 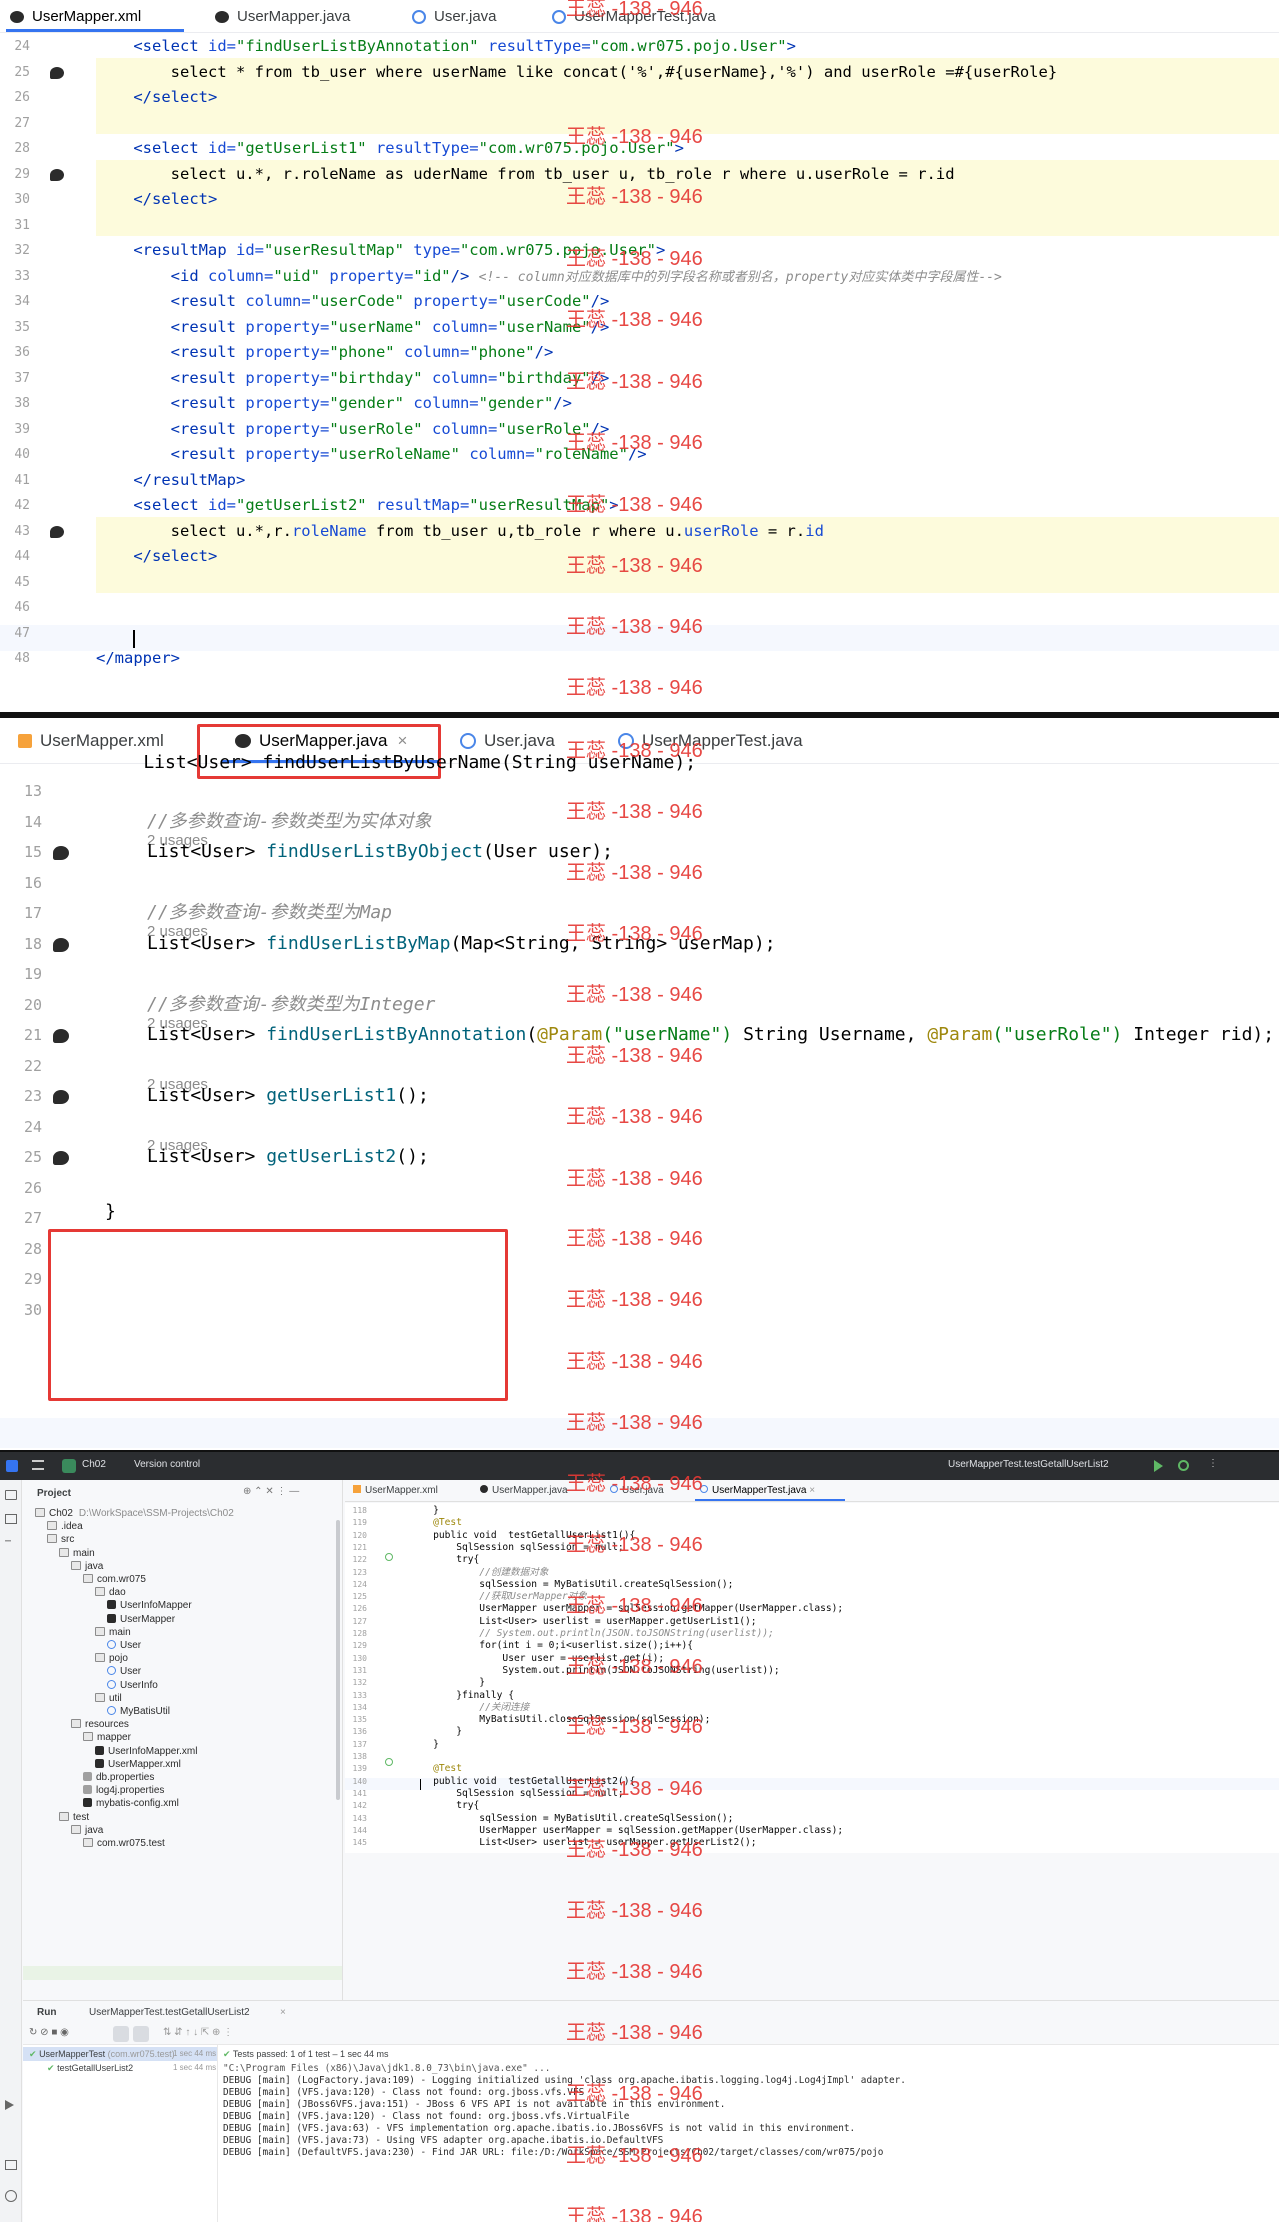 I want to click on terminal-icon, so click(x=11, y=2165).